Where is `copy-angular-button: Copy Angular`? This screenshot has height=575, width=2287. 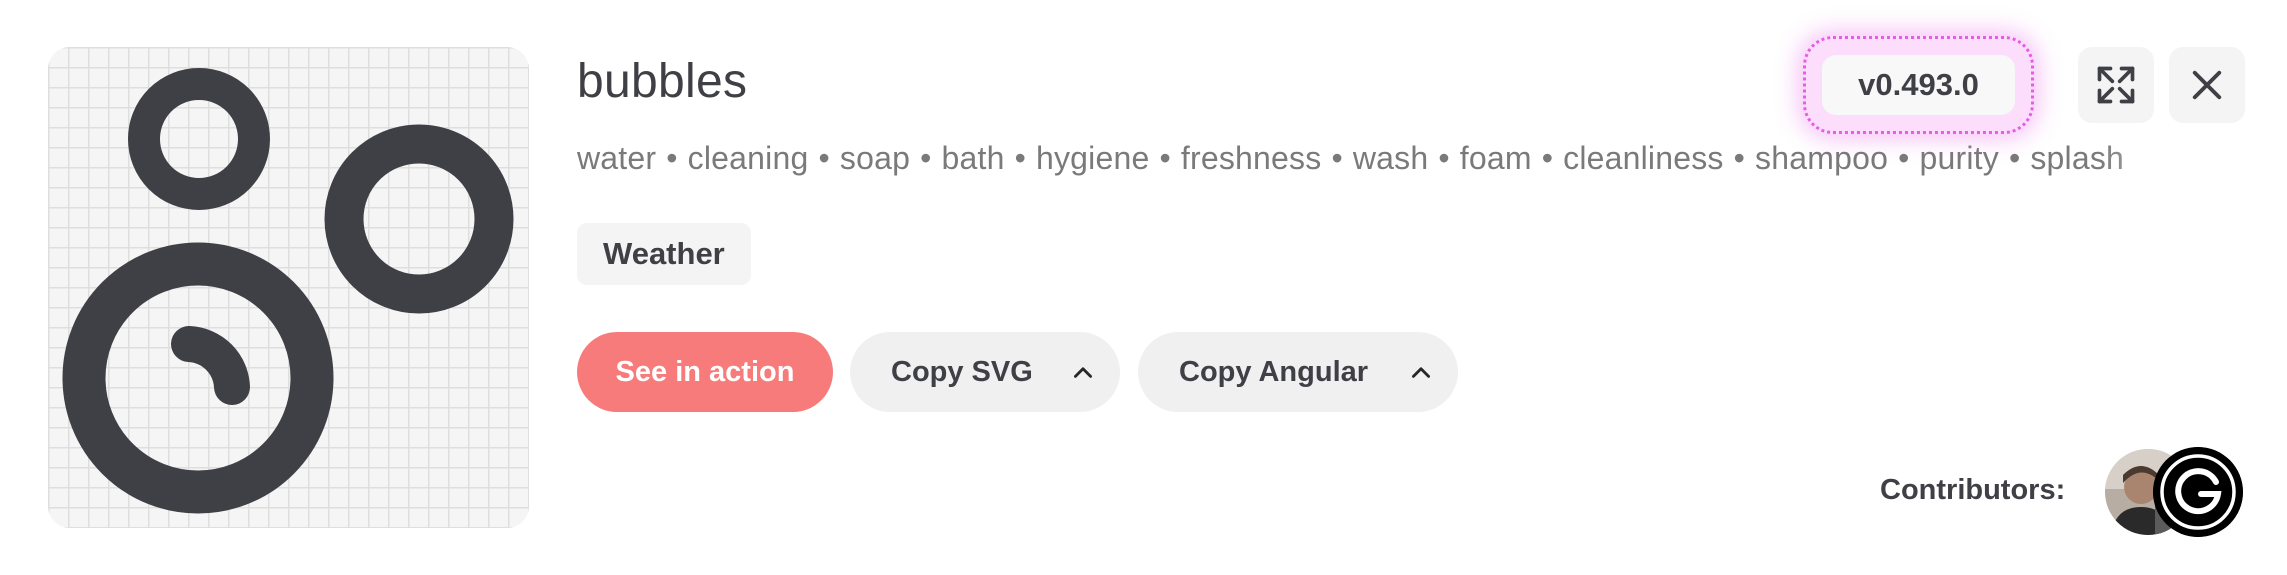
copy-angular-button: Copy Angular is located at coordinates (1298, 372).